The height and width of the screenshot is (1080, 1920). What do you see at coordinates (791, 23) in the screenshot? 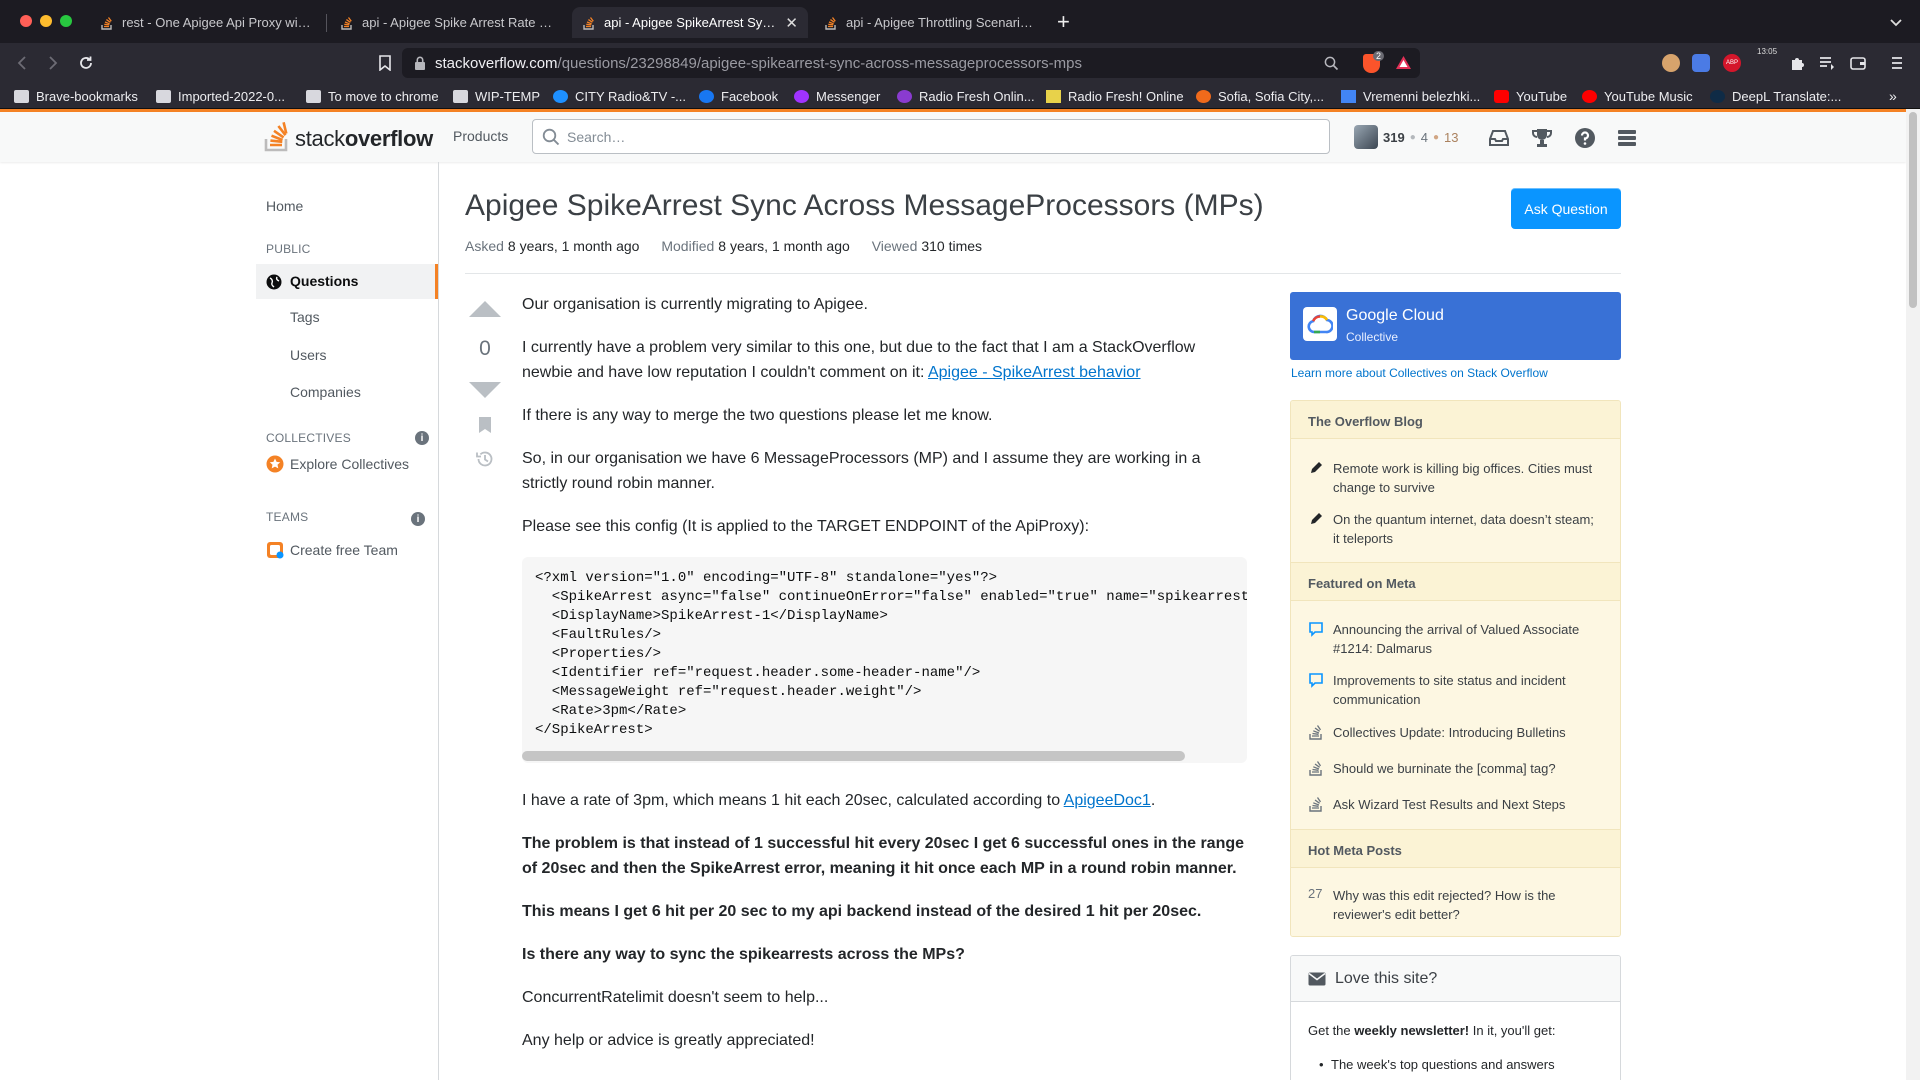
I see `close-tab-icon: ✕` at bounding box center [791, 23].